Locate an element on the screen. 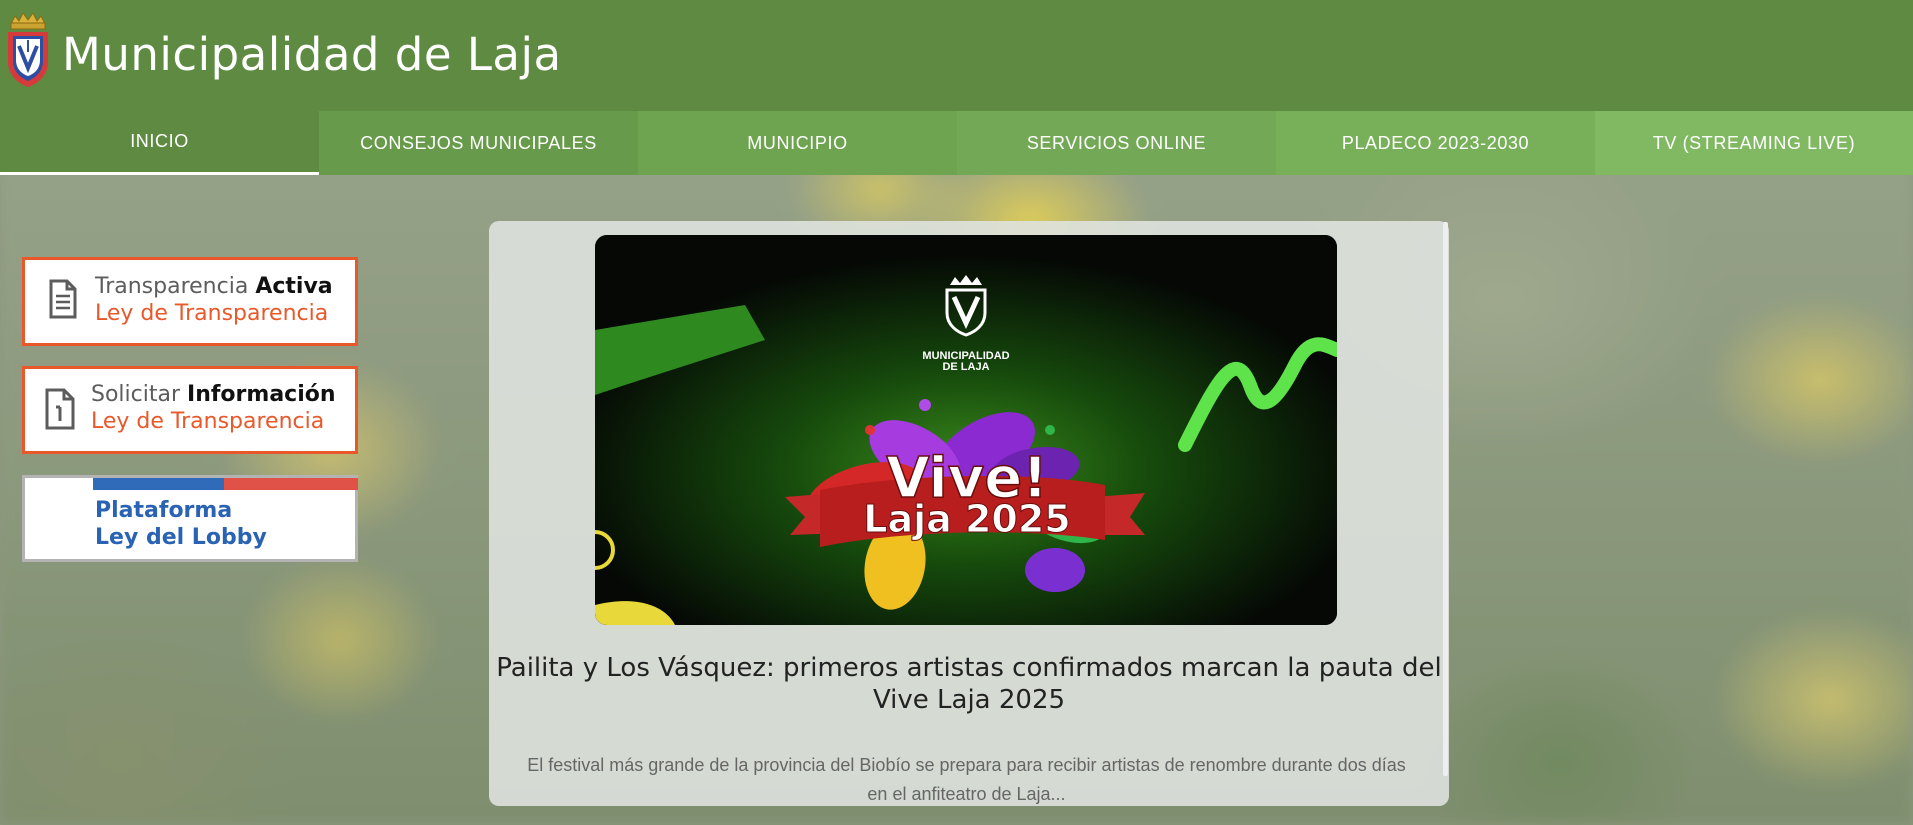  poster-logo-text-2: DE LAJA is located at coordinates (965, 367).